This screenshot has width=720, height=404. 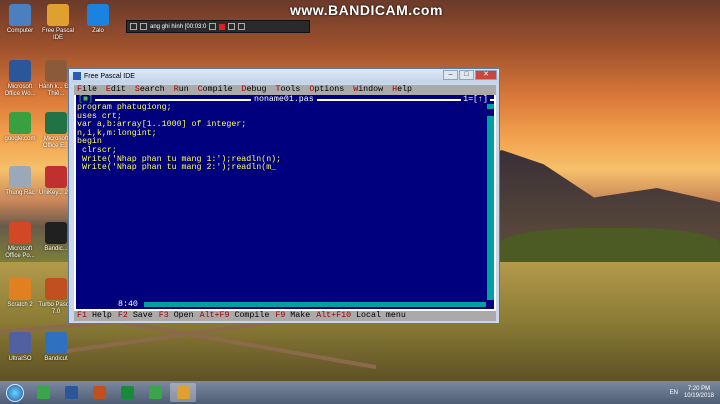 I want to click on menu-label: ptions, so click(x=329, y=89).